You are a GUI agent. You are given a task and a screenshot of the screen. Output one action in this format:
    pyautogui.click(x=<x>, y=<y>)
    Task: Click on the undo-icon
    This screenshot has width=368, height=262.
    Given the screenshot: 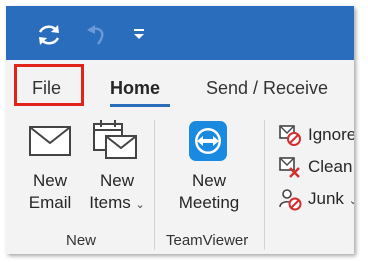 What is the action you would take?
    pyautogui.click(x=97, y=35)
    